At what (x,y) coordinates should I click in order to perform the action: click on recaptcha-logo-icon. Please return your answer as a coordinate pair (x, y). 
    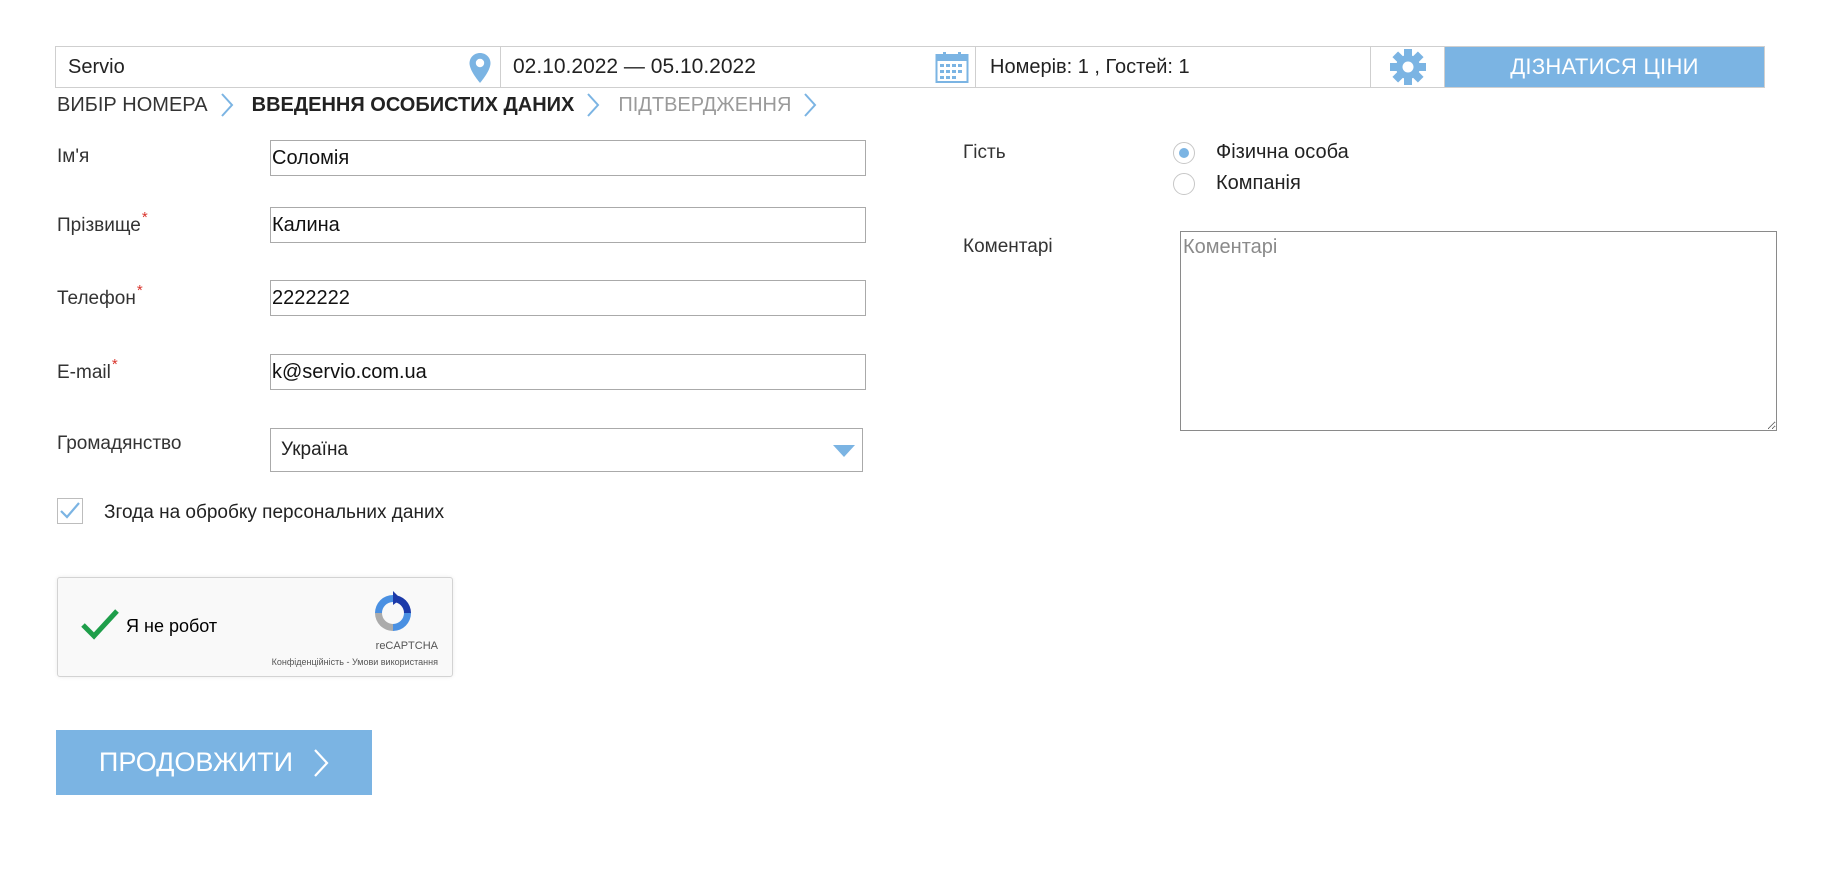
    Looking at the image, I should click on (393, 611).